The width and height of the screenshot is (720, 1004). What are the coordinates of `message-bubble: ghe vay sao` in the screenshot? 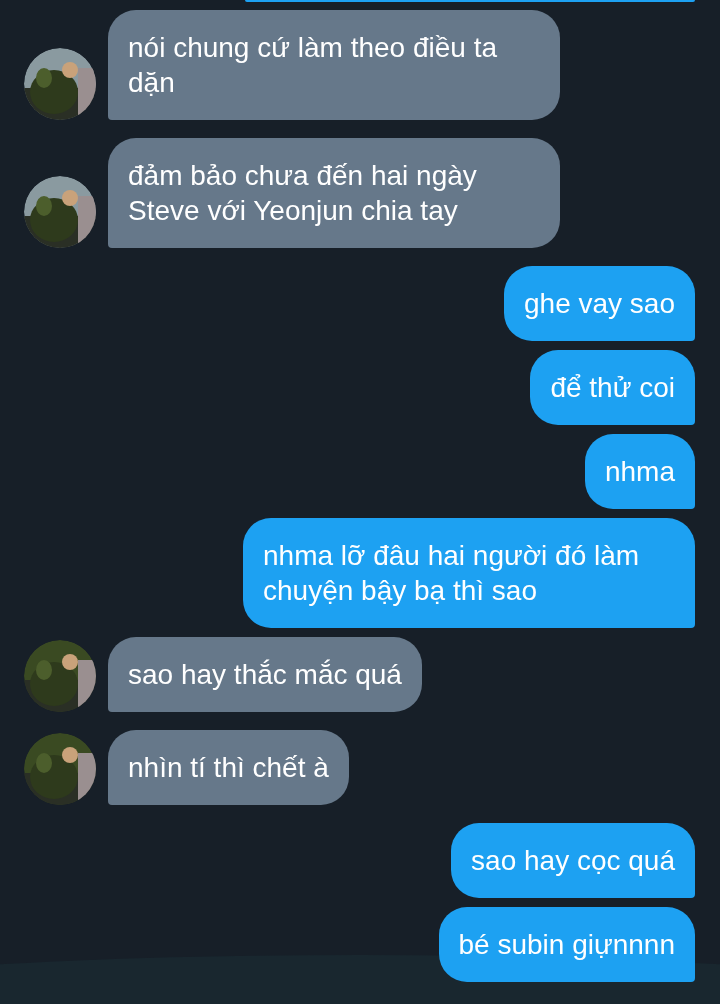 It's located at (599, 303).